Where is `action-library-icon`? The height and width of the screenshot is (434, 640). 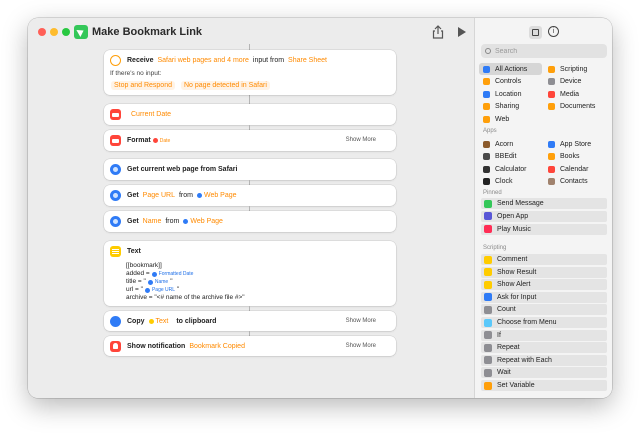
action-library-icon is located at coordinates (535, 32).